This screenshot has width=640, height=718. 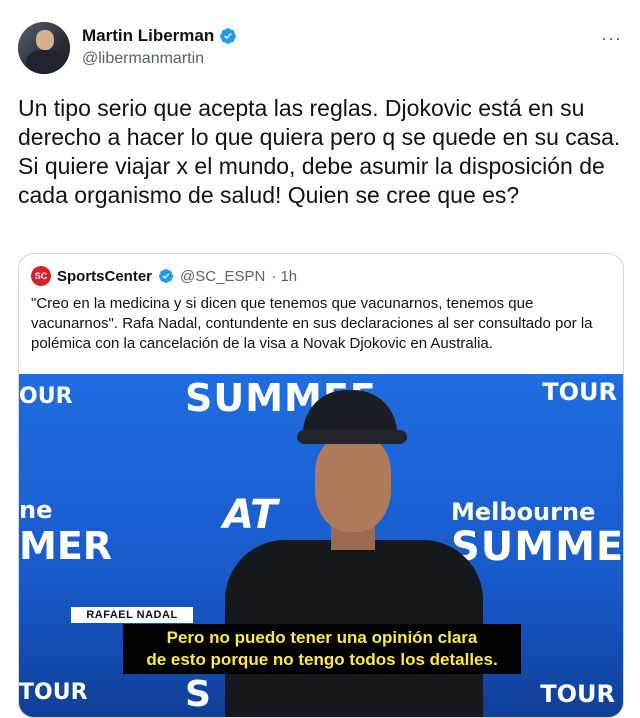 What do you see at coordinates (537, 547) in the screenshot?
I see `backdrop-text: SUMMER` at bounding box center [537, 547].